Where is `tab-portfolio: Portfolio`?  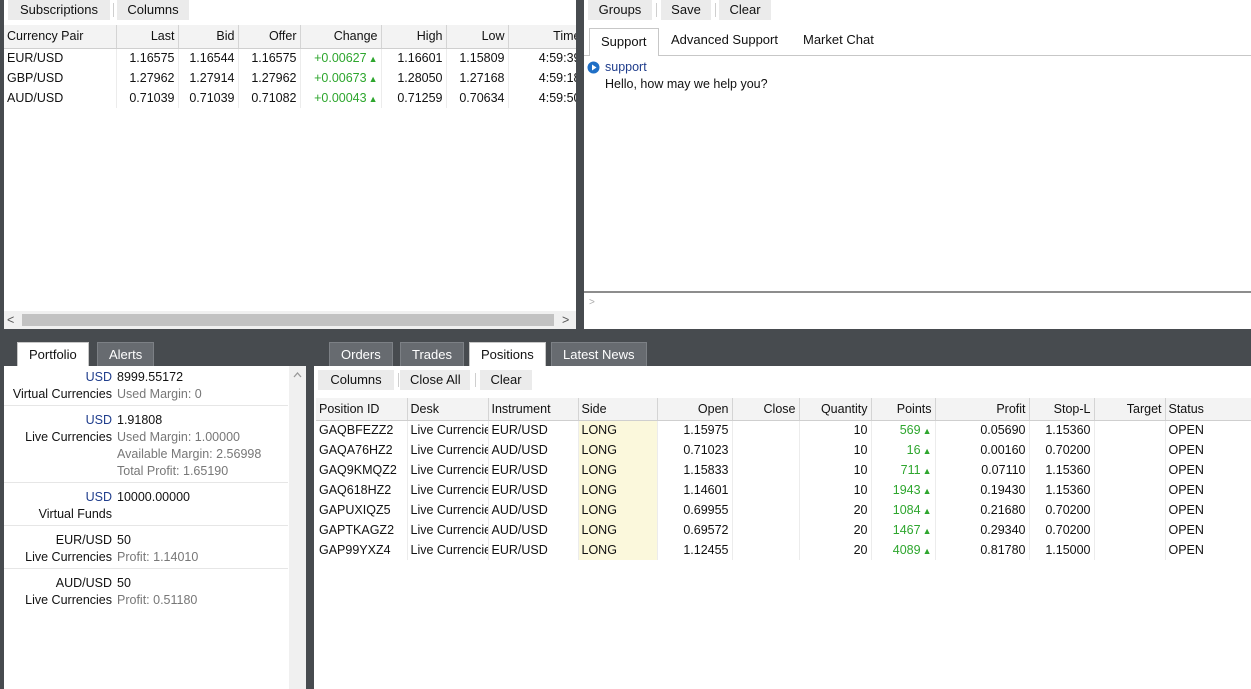 tab-portfolio: Portfolio is located at coordinates (53, 354).